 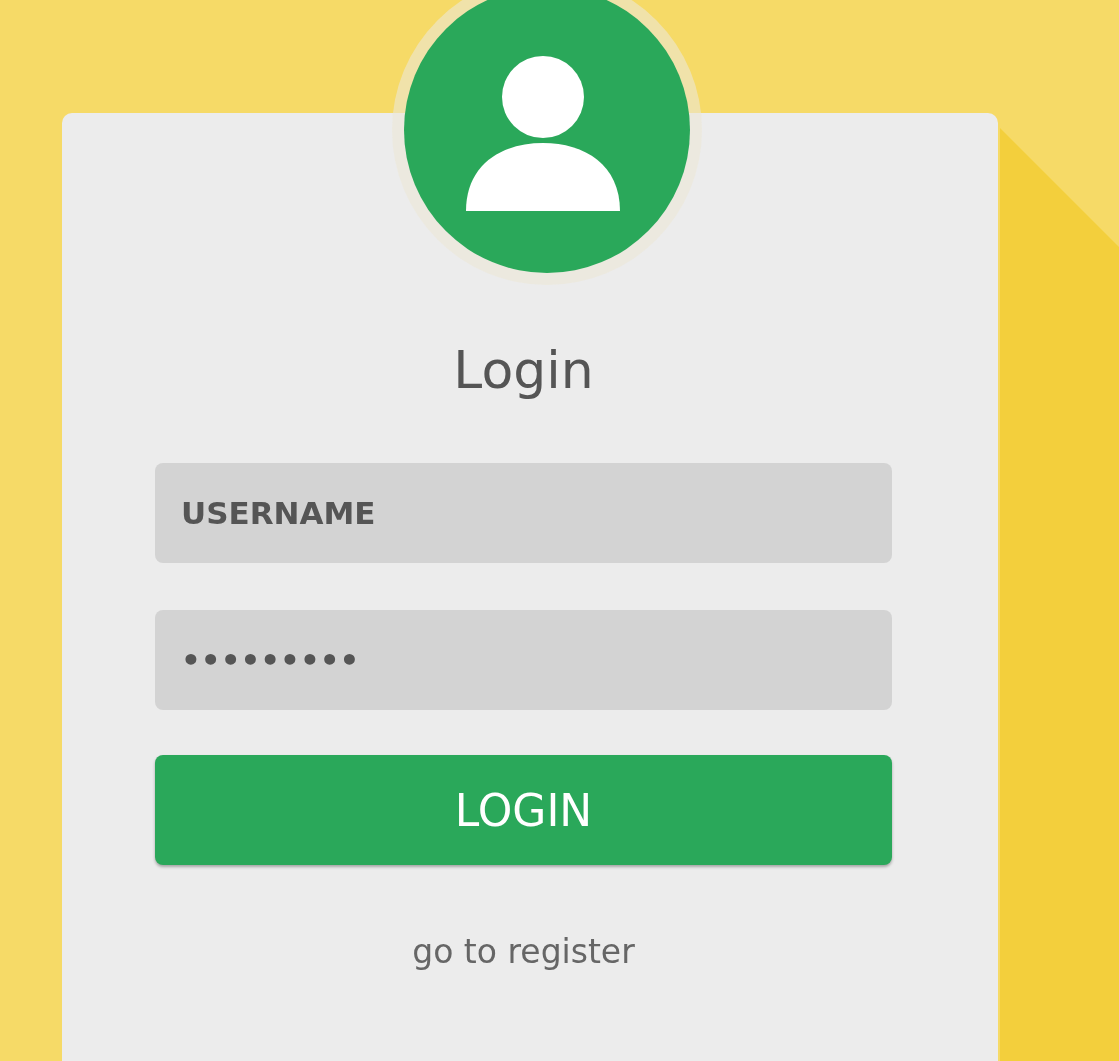 What do you see at coordinates (543, 132) in the screenshot?
I see `user-icon` at bounding box center [543, 132].